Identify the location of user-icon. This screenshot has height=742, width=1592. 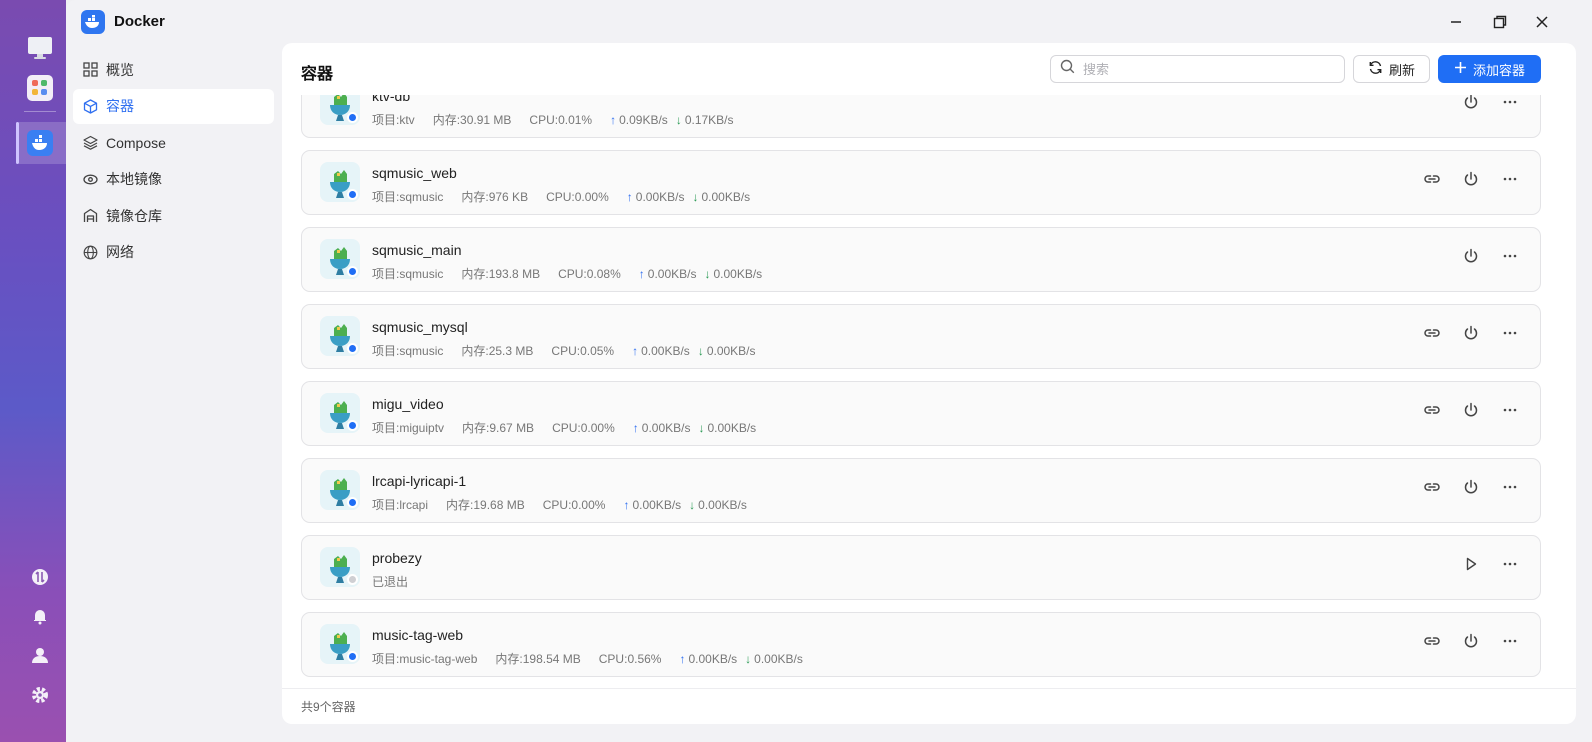
(40, 655).